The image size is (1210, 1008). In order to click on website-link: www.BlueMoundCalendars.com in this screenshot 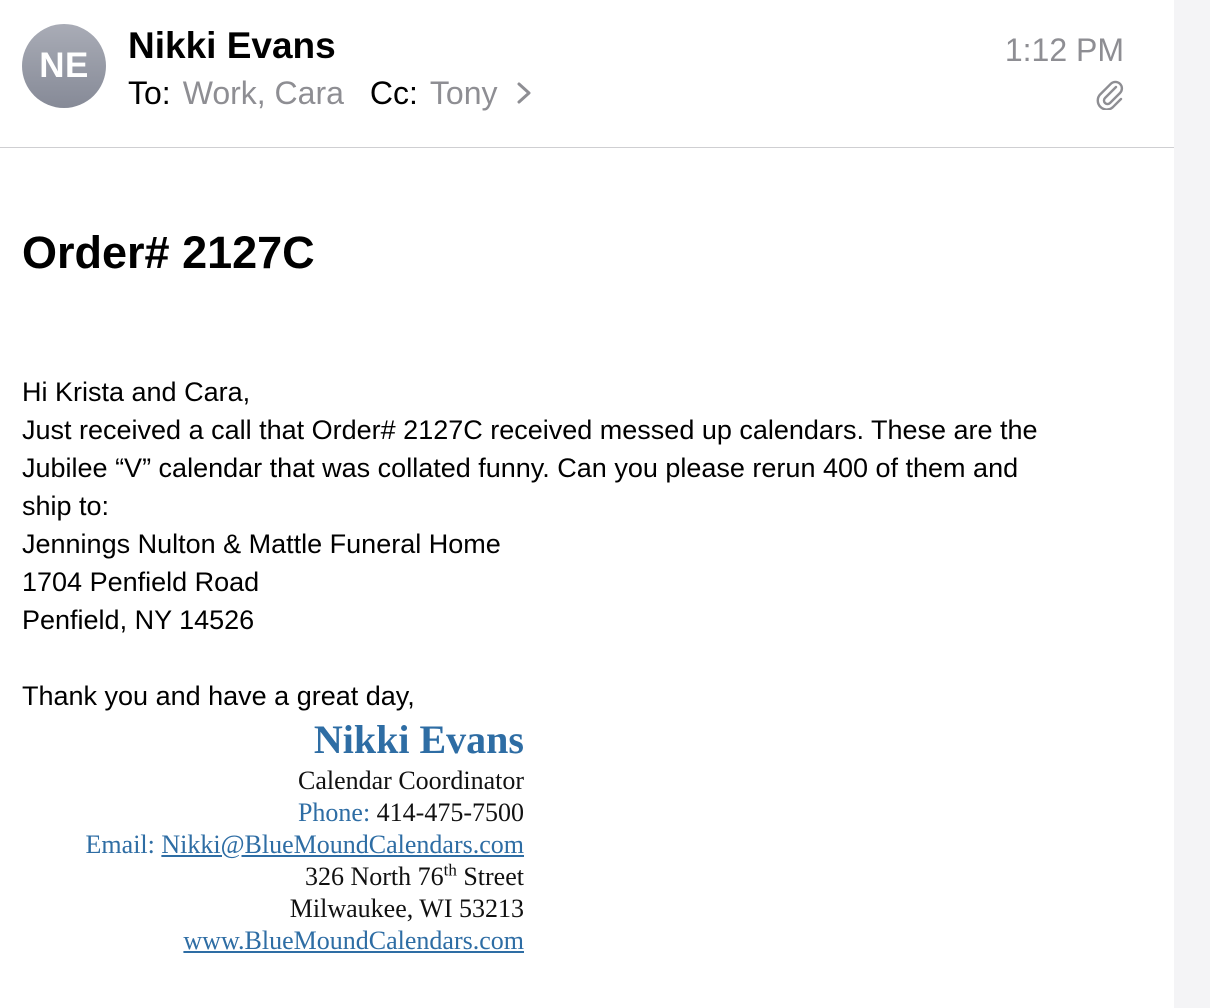, I will do `click(353, 940)`.